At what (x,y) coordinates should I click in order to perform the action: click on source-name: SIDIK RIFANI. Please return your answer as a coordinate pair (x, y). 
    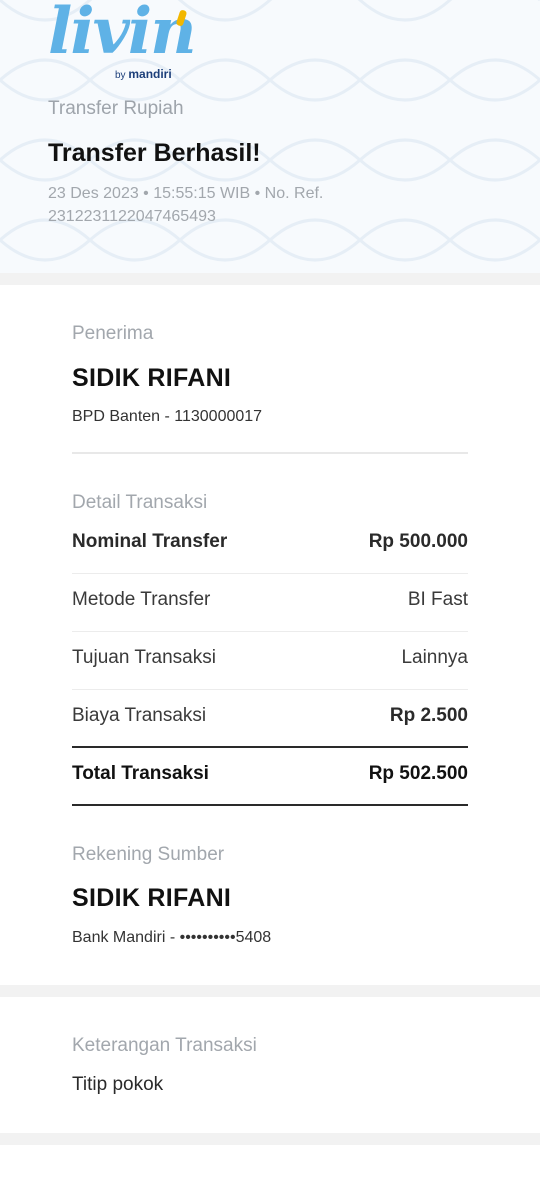
    Looking at the image, I should click on (152, 898).